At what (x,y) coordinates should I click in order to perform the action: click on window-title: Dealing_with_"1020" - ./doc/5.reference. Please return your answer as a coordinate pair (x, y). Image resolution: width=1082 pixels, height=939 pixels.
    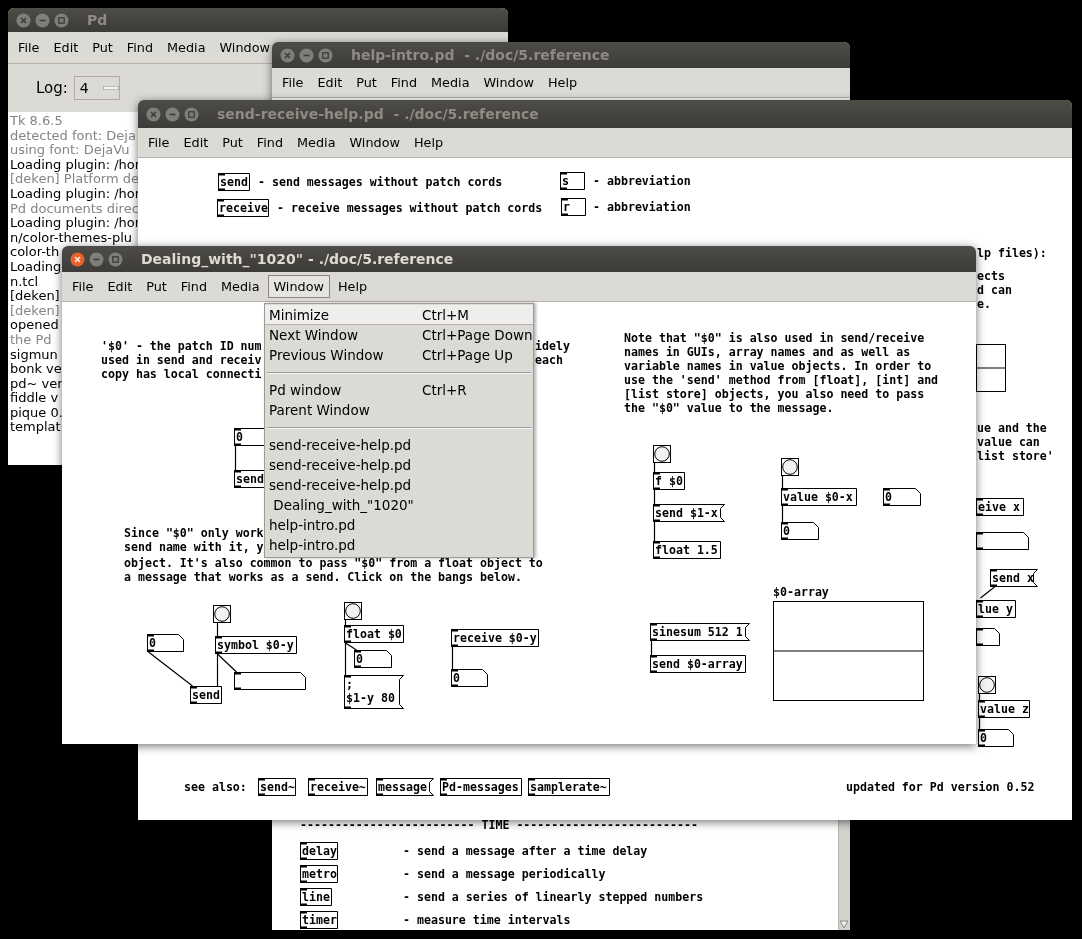
    Looking at the image, I should click on (297, 259).